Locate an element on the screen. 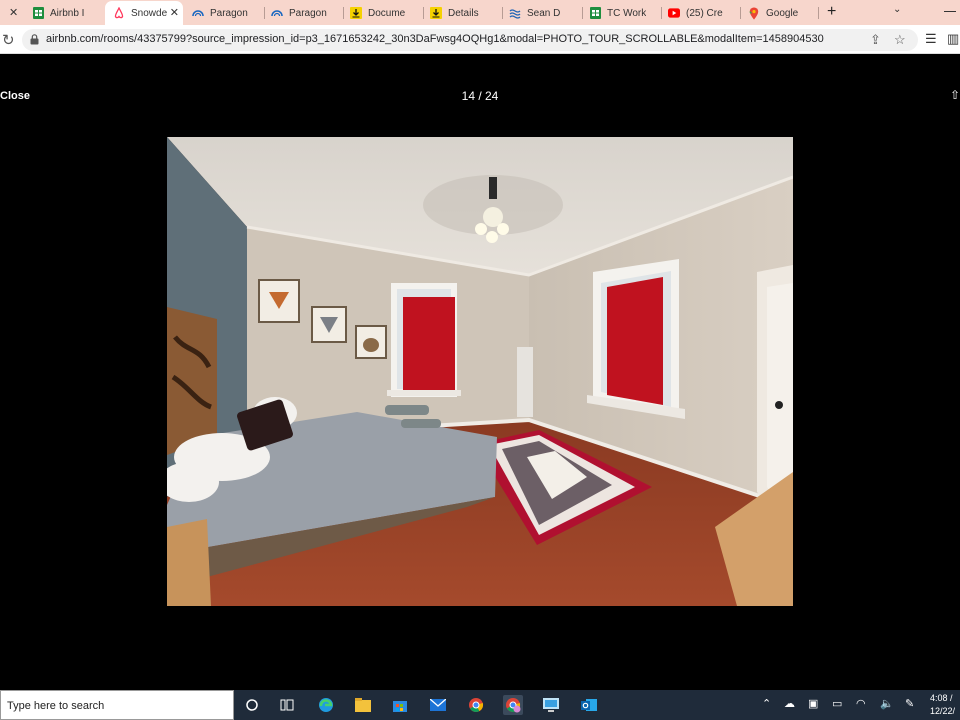 This screenshot has height=720, width=960. photo-counter: 14 / 24 is located at coordinates (480, 96).